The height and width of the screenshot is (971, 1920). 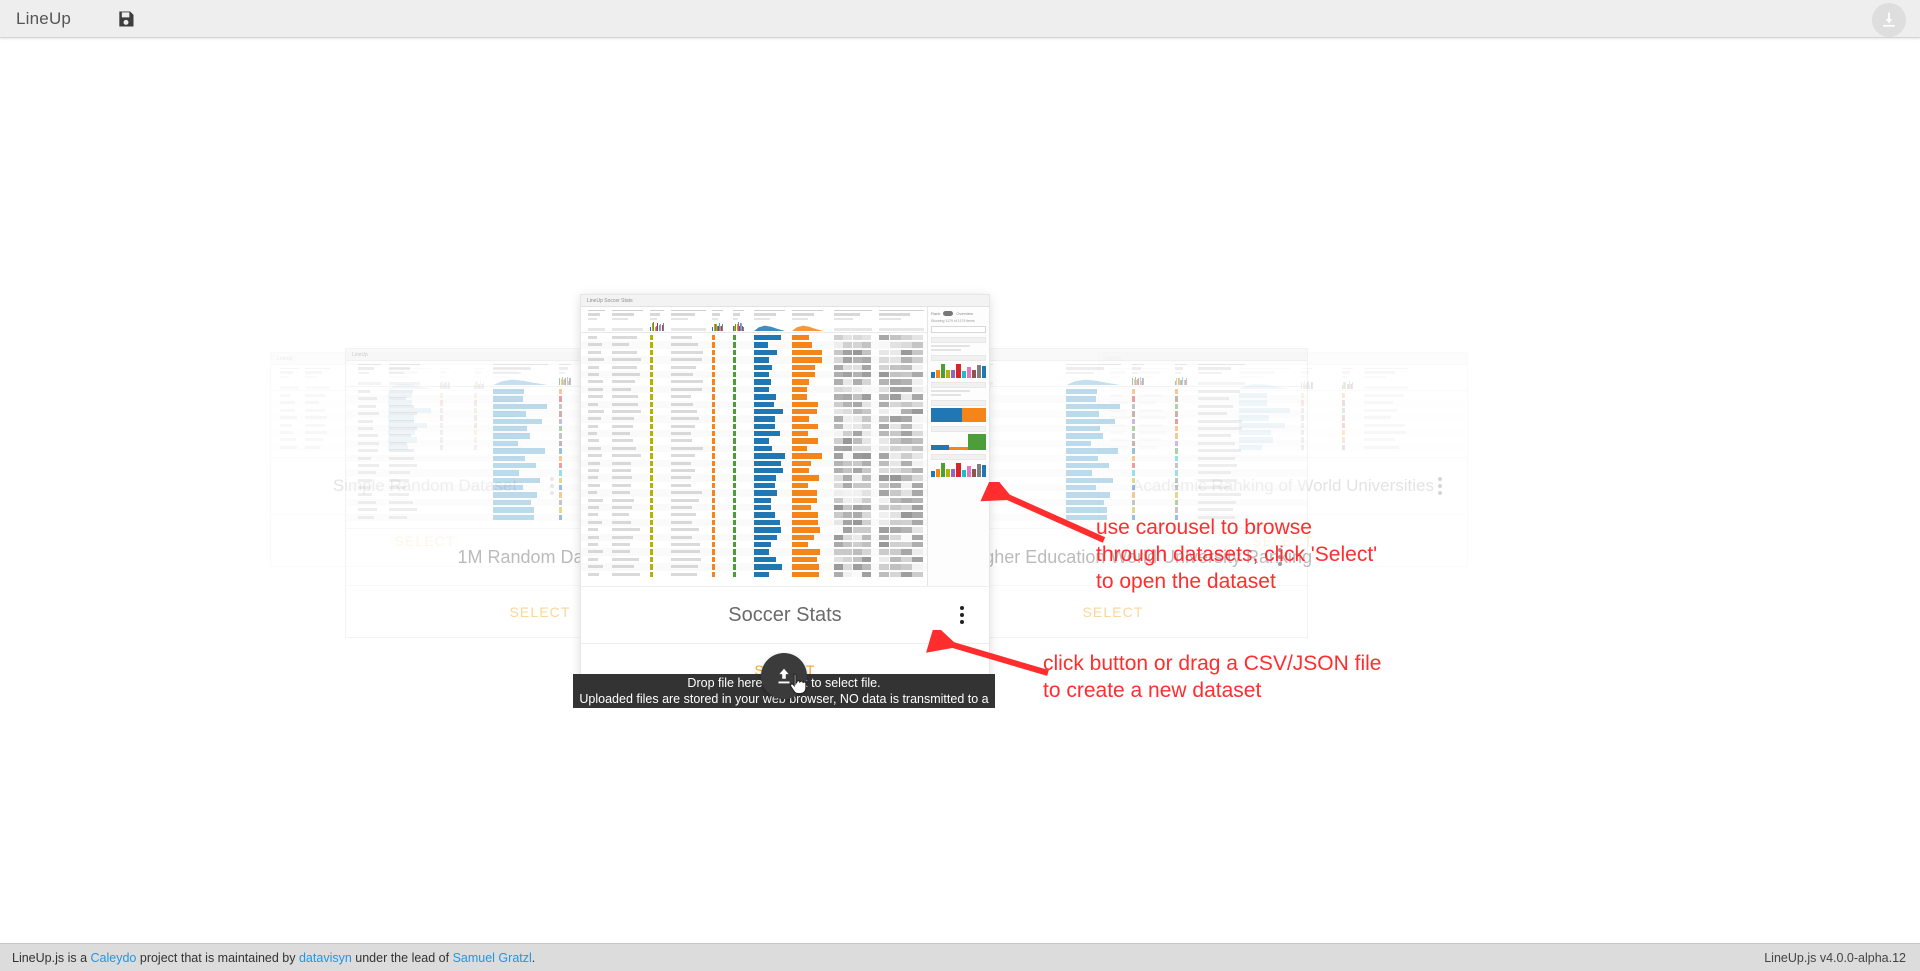 What do you see at coordinates (960, 19) in the screenshot?
I see `app-header: LineUp` at bounding box center [960, 19].